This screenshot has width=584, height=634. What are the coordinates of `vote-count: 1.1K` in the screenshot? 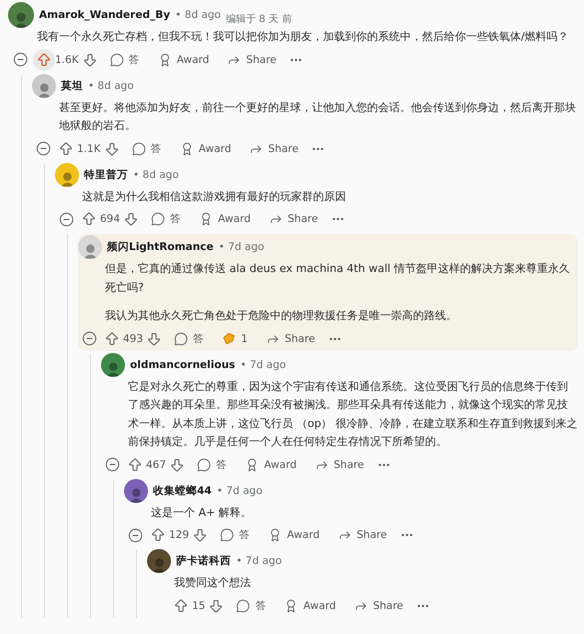 It's located at (89, 148).